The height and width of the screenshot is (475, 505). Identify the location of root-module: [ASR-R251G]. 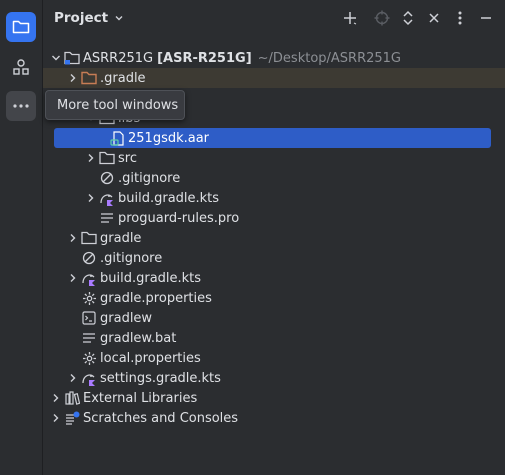
(204, 58).